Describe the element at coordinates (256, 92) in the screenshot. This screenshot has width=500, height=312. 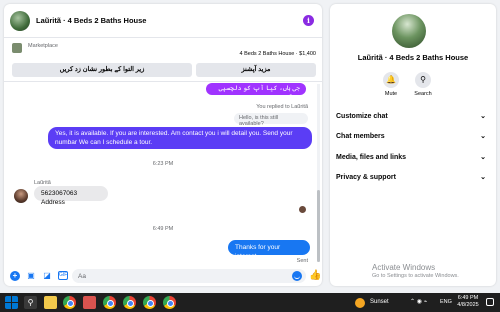
I see `outgoing-message: جی ہاں، کیا آپ کو دلچسپی ہے؟` at that location.